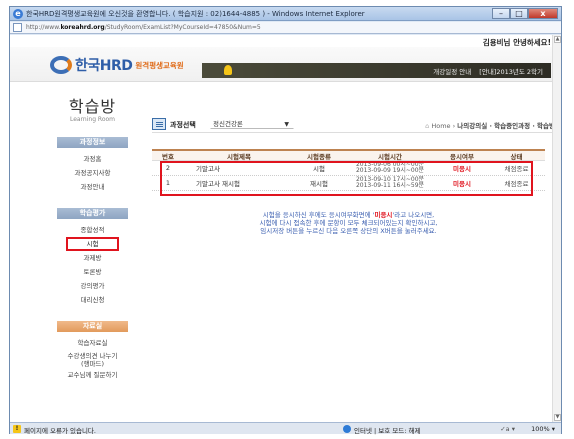 Image resolution: width=574 pixels, height=439 pixels. I want to click on course-select-dropdown: 정신건강론 ▼, so click(252, 124).